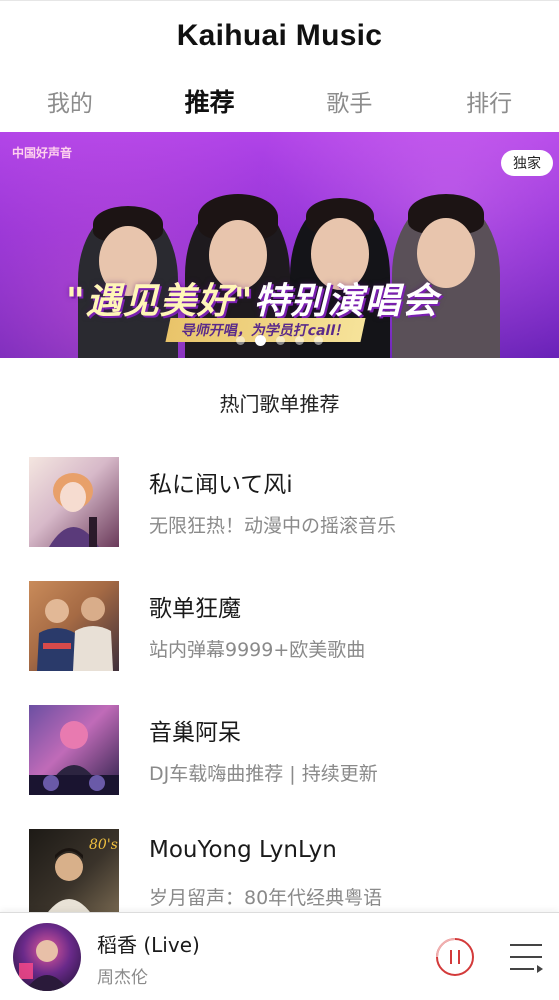 The height and width of the screenshot is (1000, 559). Describe the element at coordinates (103, 845) in the screenshot. I see `svg-text: 80's` at that location.